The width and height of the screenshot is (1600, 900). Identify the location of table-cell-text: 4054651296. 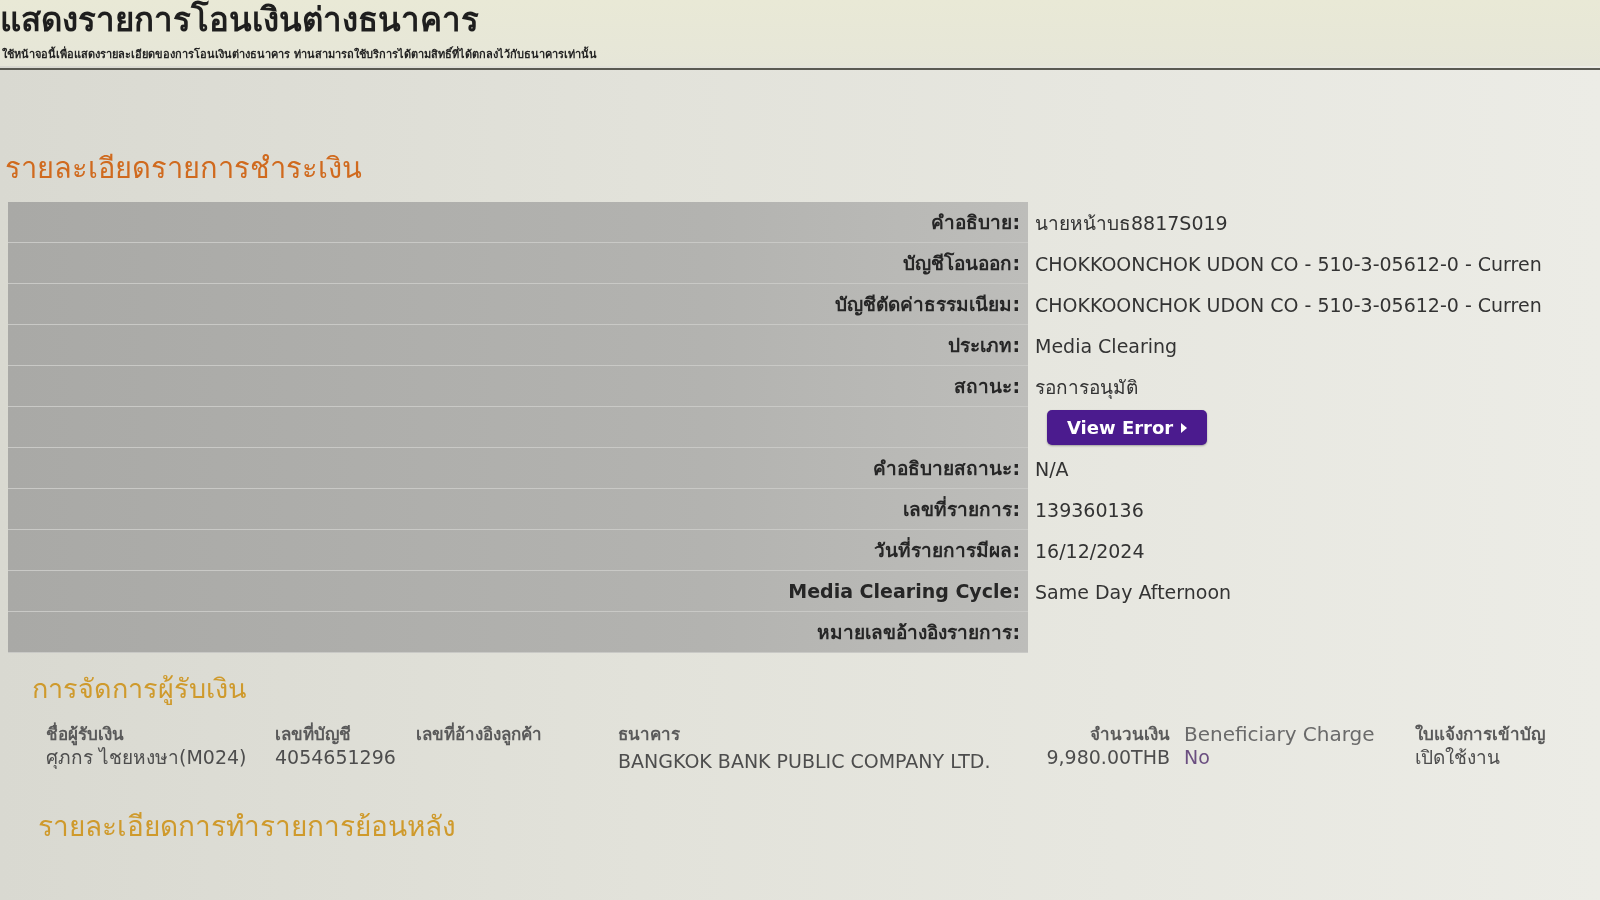
(336, 757).